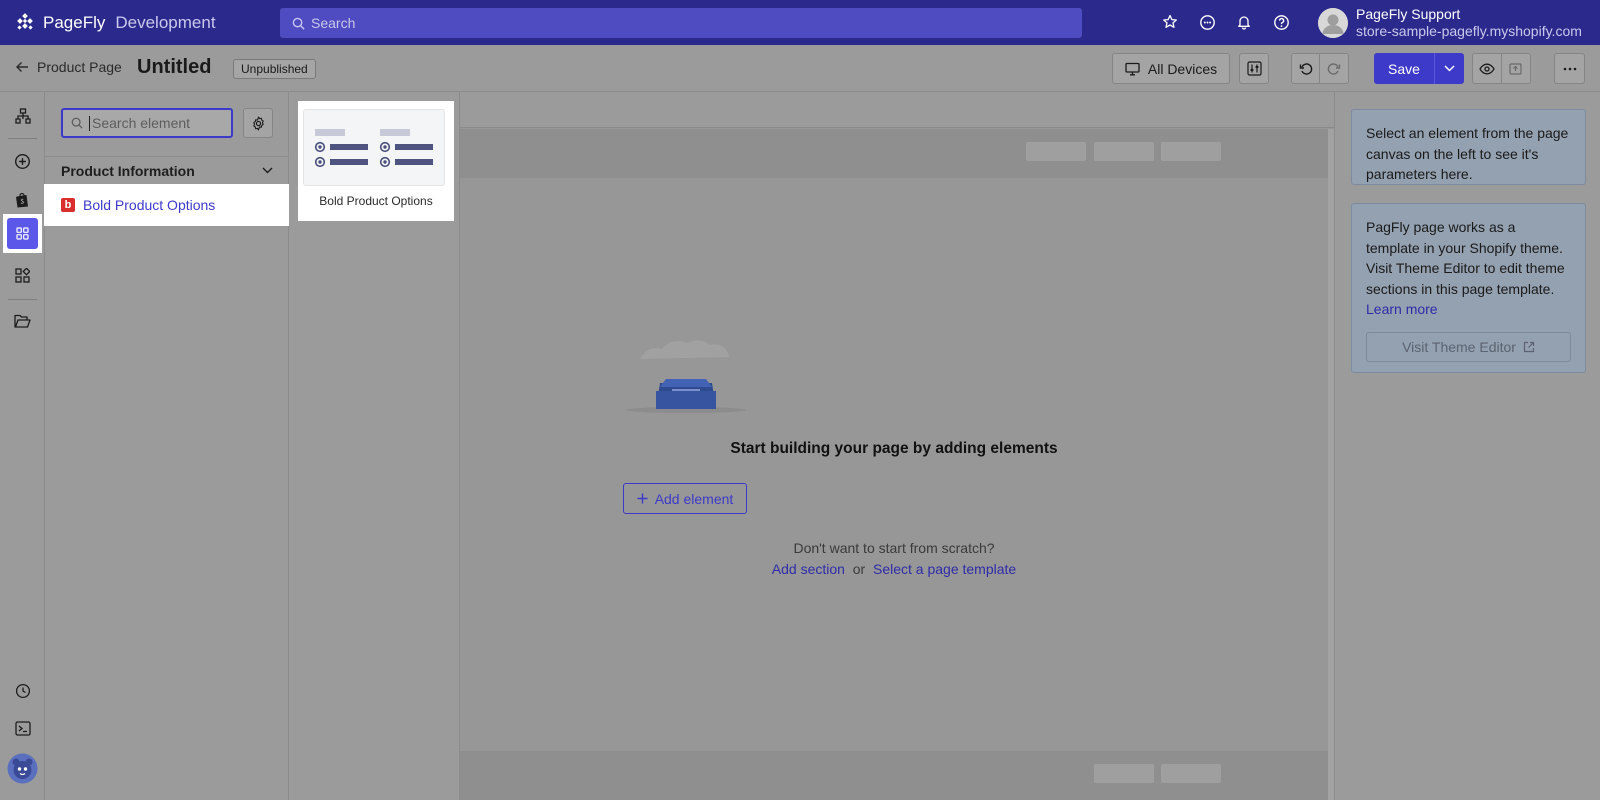 The height and width of the screenshot is (800, 1600). I want to click on more-icon, so click(1569, 68).